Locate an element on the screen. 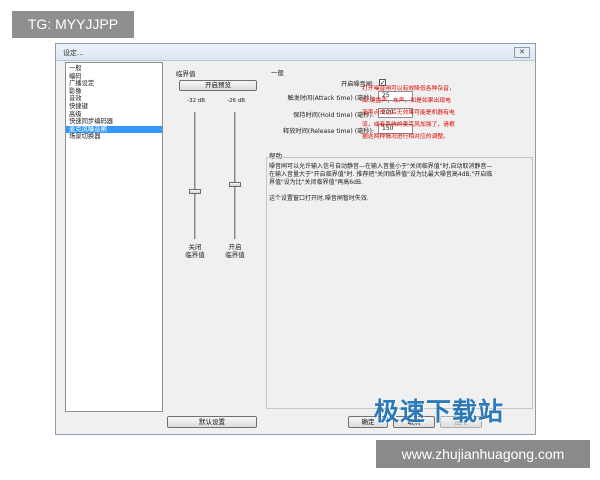 Image resolution: width=600 pixels, height=480 pixels. note-line: 打开噪音闸可以有效降低各种杂音， is located at coordinates (408, 89).